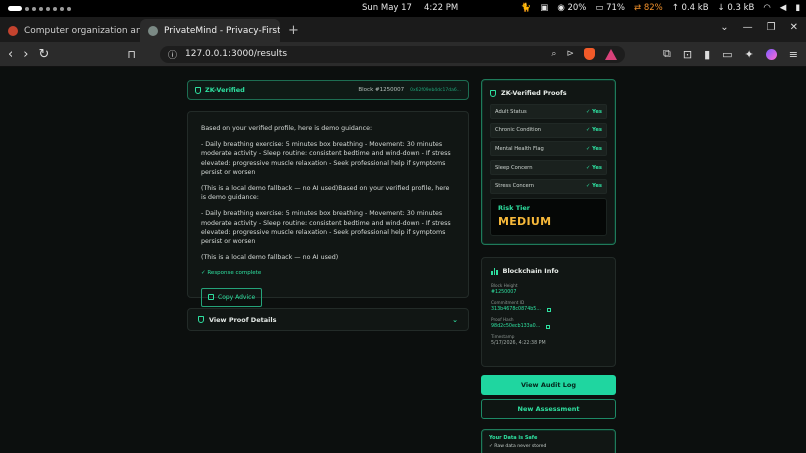 This screenshot has height=453, width=806. What do you see at coordinates (548, 168) in the screenshot?
I see `proof-row-sleep-concern: Sleep Concern ✓ Yes` at bounding box center [548, 168].